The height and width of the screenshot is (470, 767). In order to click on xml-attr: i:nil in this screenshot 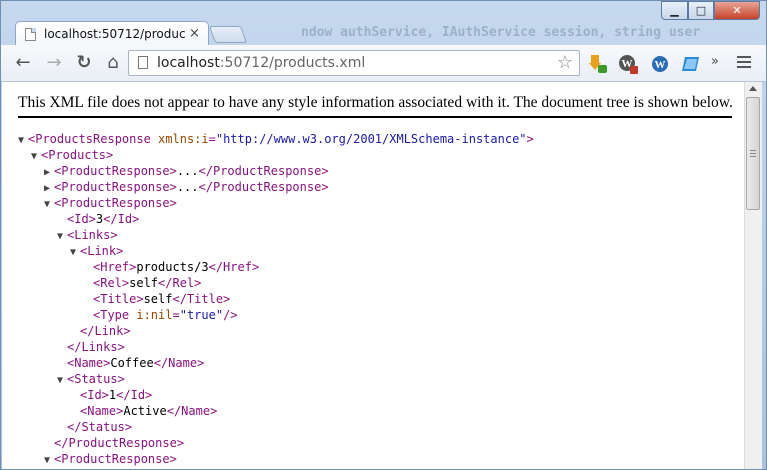, I will do `click(154, 315)`.